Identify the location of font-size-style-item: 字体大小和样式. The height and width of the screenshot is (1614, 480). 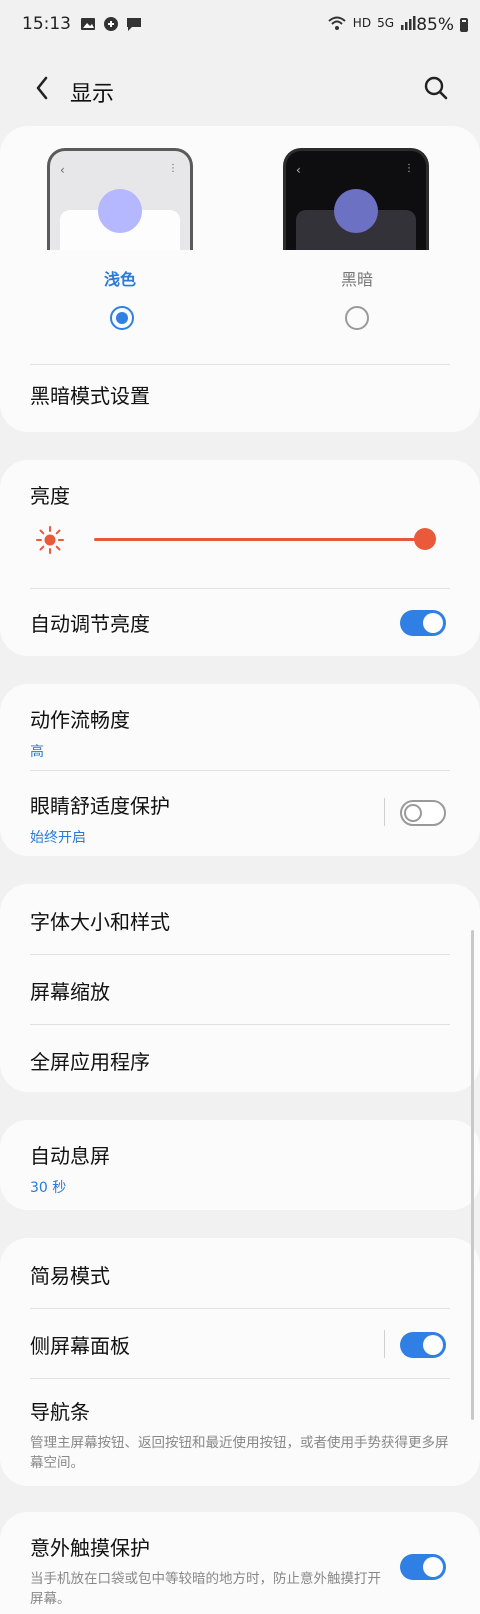
(240, 920).